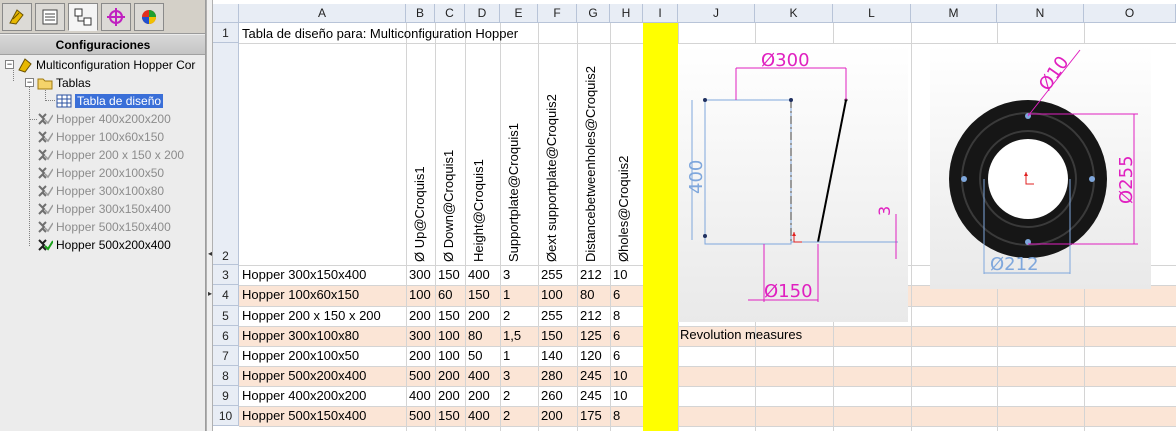  I want to click on column-header: A, so click(322, 13).